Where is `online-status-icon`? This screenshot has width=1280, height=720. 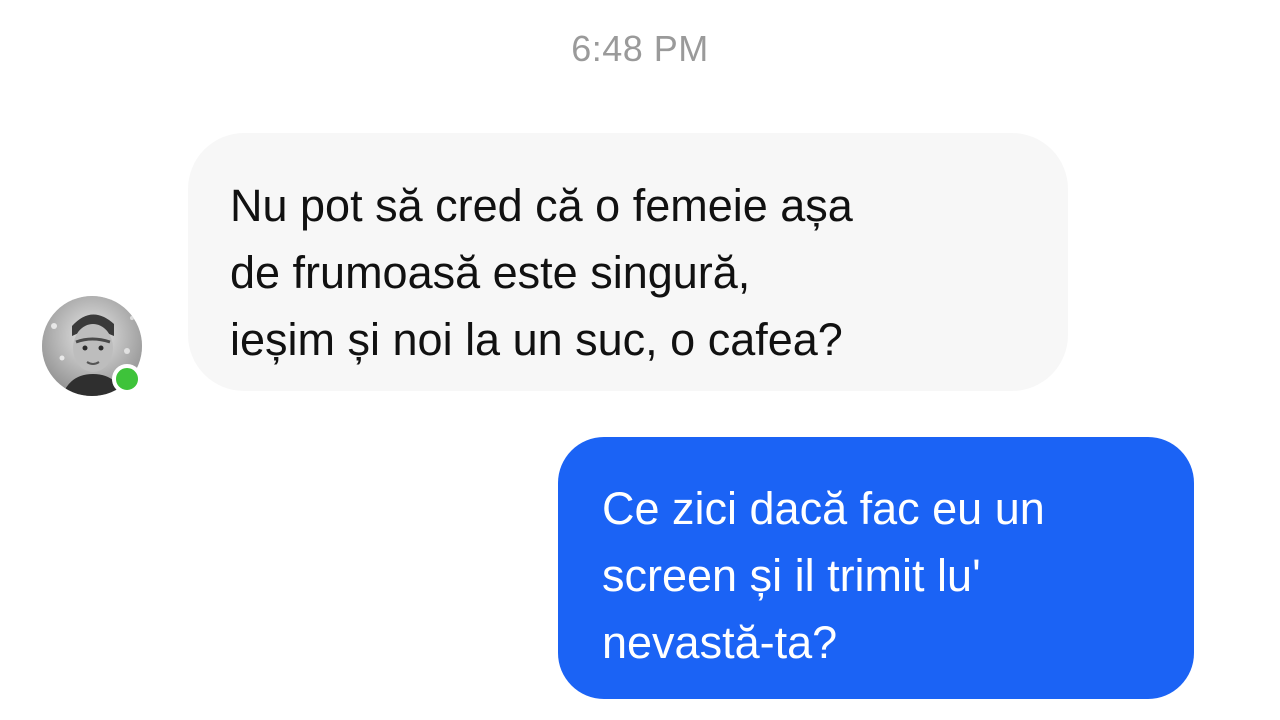 online-status-icon is located at coordinates (127, 379).